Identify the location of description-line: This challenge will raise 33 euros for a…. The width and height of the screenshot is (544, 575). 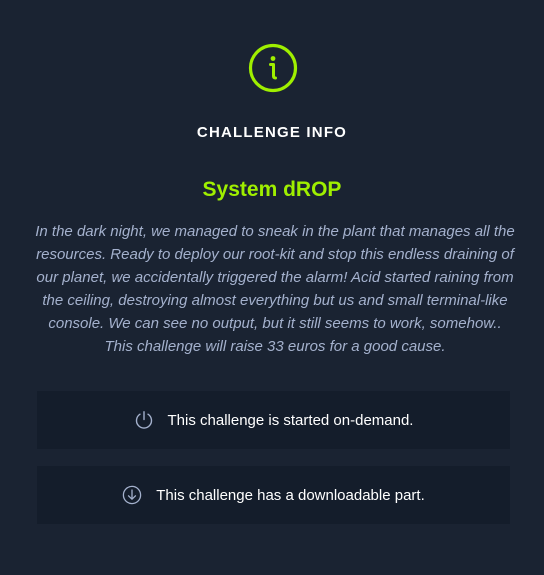
(275, 346).